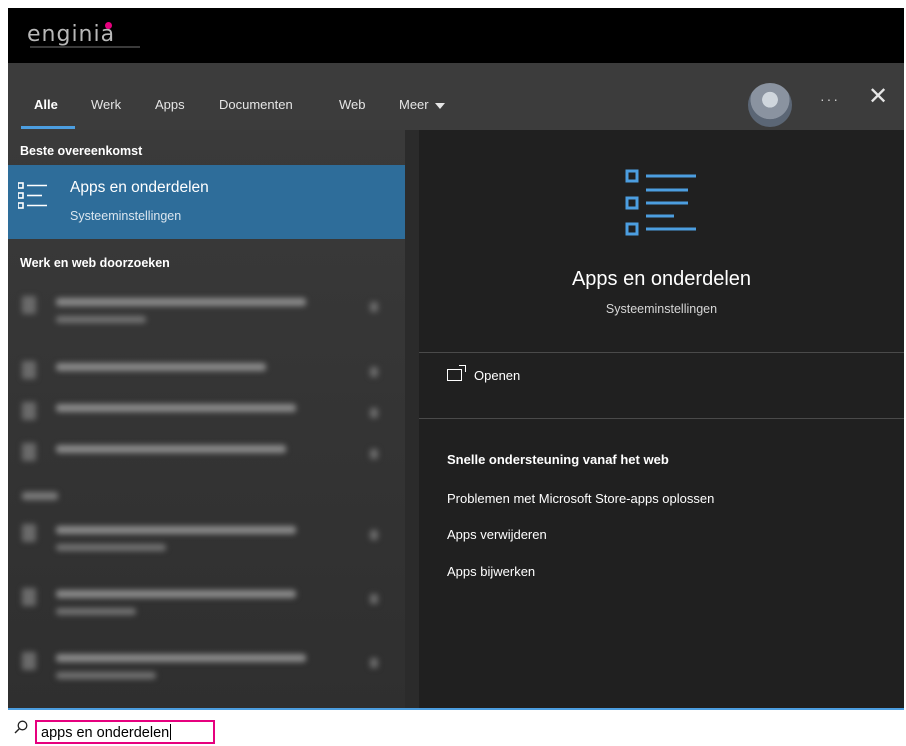  I want to click on tab-alle: Alle, so click(46, 104).